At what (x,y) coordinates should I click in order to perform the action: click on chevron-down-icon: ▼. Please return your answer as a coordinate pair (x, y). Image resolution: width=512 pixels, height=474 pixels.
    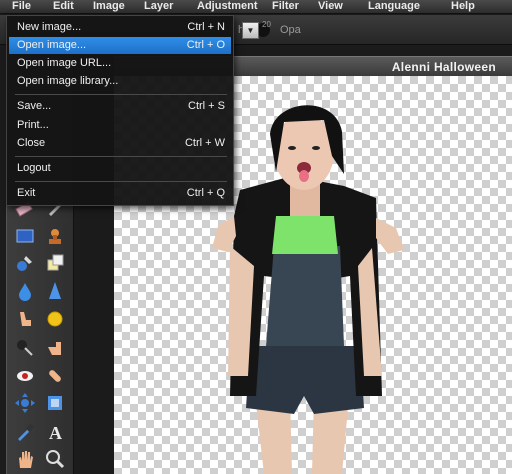
    Looking at the image, I should click on (250, 30).